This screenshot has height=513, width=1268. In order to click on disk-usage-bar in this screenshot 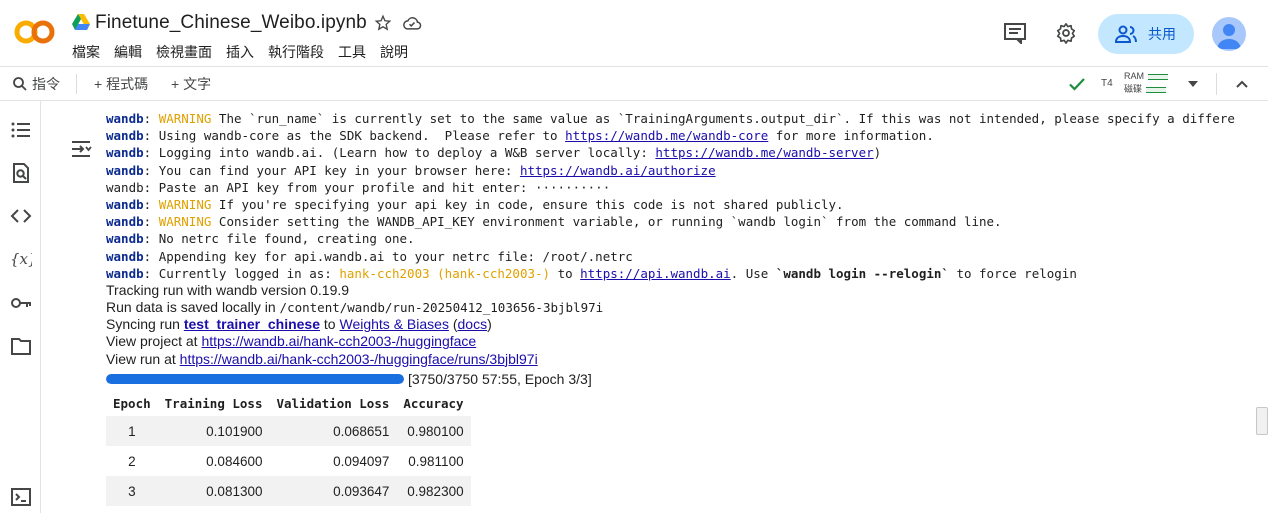, I will do `click(1156, 89)`.